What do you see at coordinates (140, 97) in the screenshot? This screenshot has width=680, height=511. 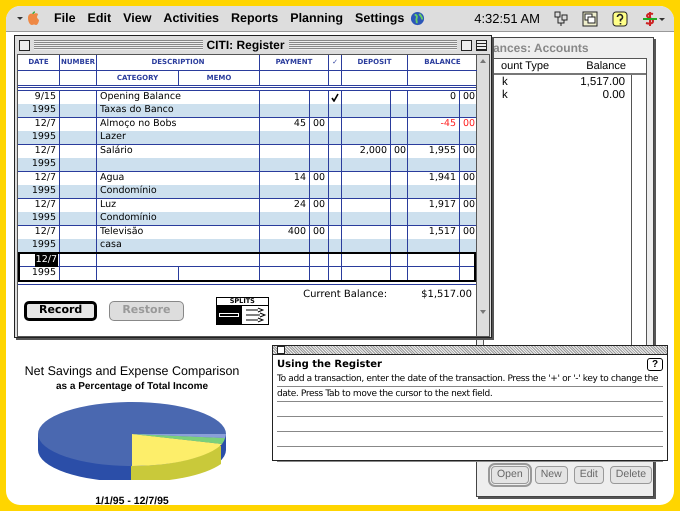 I see `table-cell: Opening Balance` at bounding box center [140, 97].